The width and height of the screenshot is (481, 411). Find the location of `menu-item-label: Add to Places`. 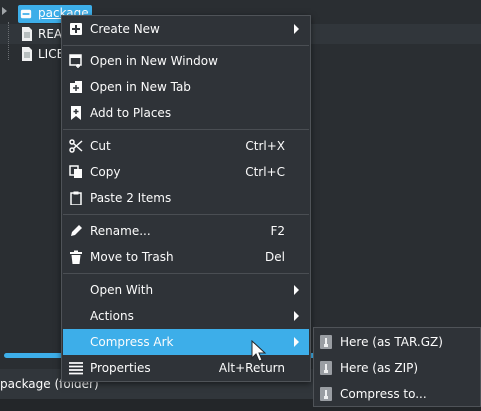

menu-item-label: Add to Places is located at coordinates (131, 113).